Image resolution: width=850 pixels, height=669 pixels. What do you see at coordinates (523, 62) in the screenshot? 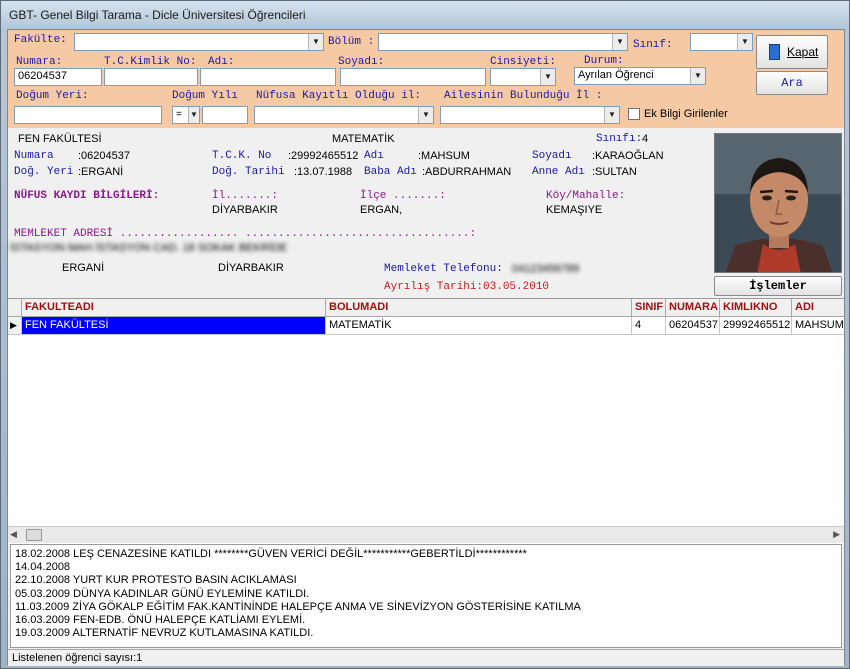
I see `cinsiyeti-label: Cinsiyeti:` at bounding box center [523, 62].